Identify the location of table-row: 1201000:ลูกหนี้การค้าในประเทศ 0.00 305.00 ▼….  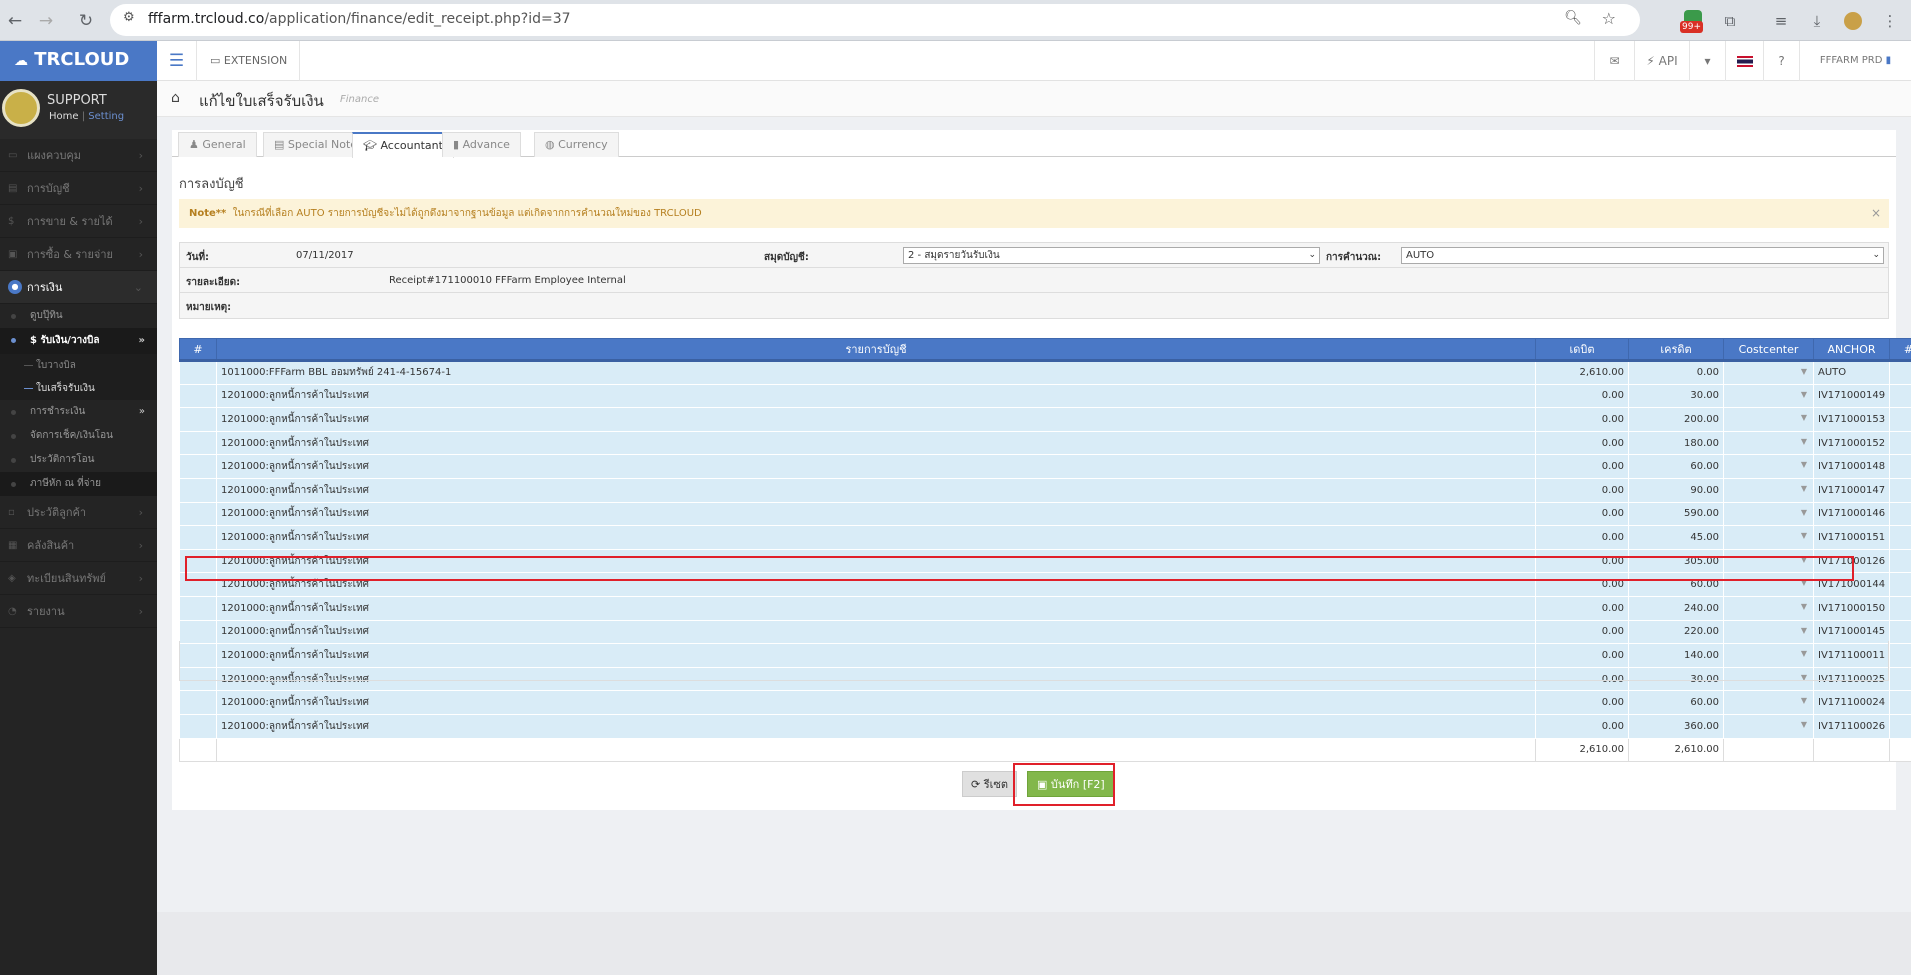
(1045, 561).